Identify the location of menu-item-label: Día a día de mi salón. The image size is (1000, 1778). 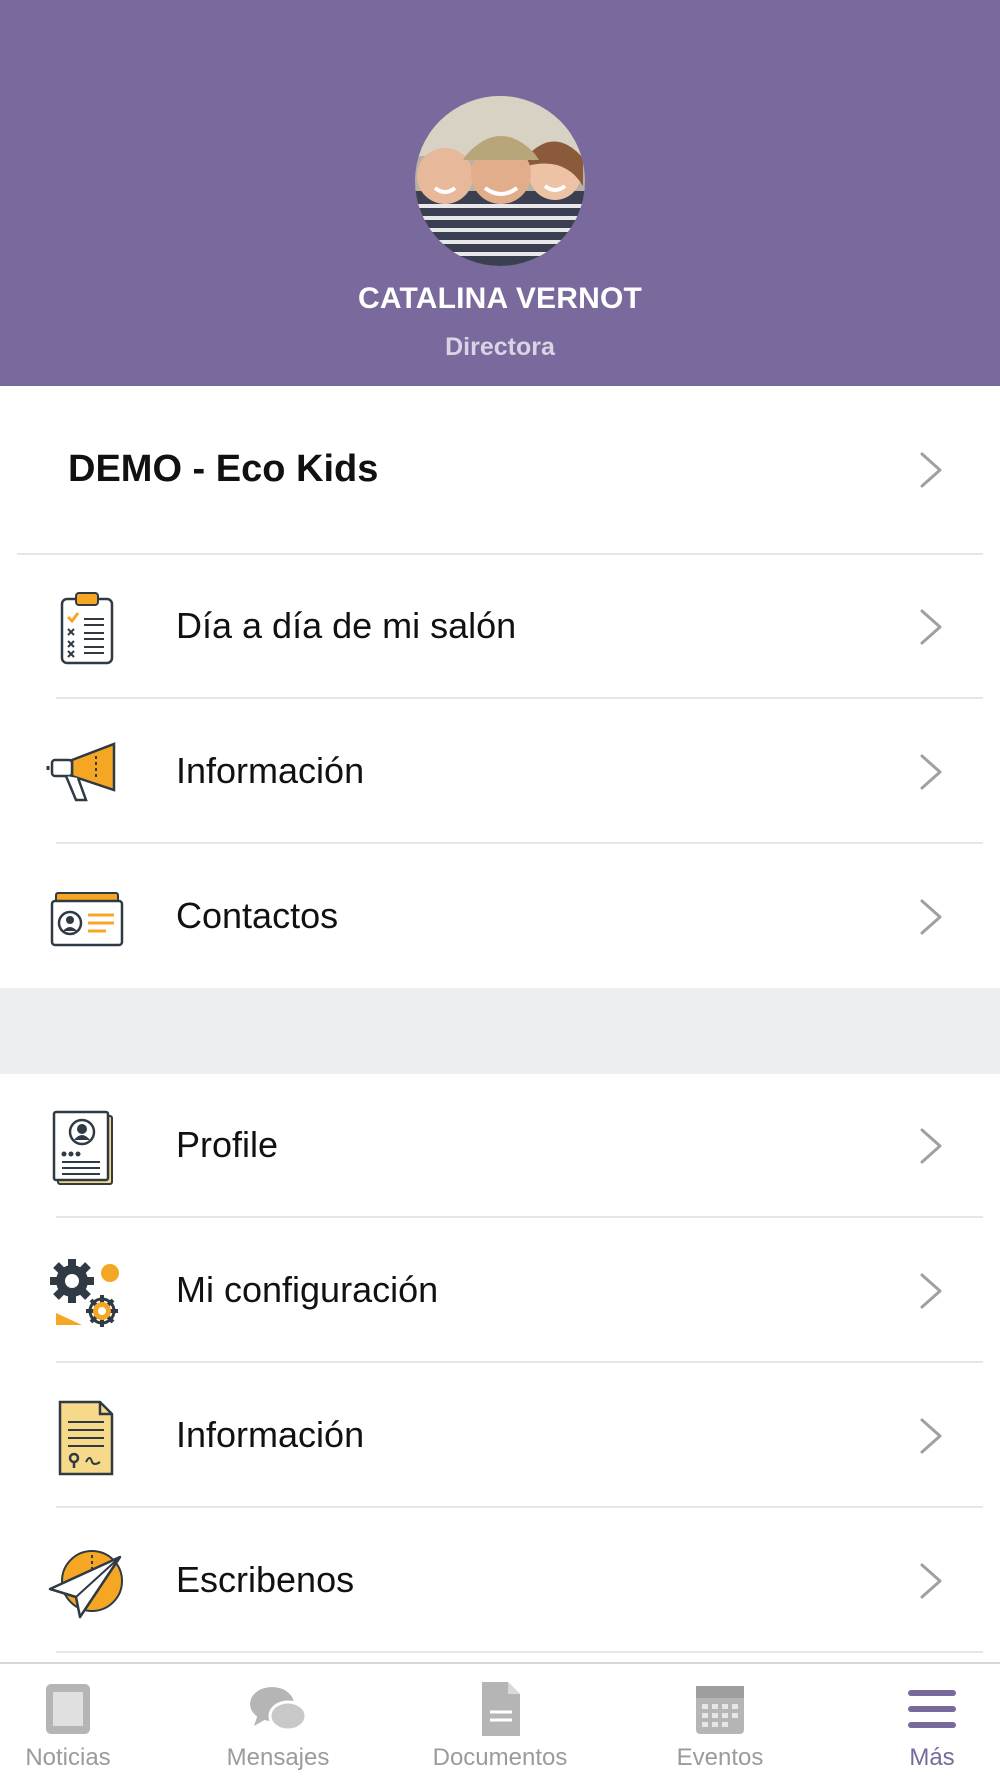
(346, 625).